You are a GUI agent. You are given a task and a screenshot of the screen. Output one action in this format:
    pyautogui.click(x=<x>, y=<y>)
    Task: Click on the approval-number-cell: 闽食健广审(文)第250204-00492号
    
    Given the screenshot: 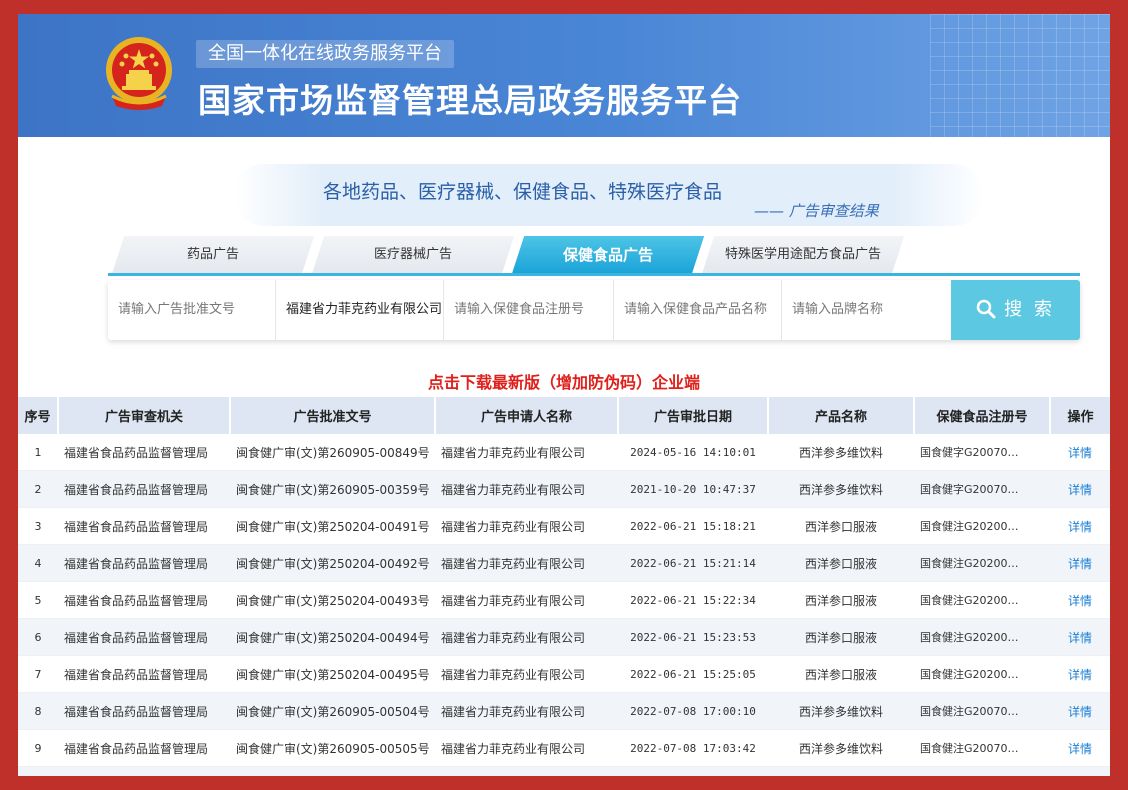 What is the action you would take?
    pyautogui.click(x=332, y=563)
    